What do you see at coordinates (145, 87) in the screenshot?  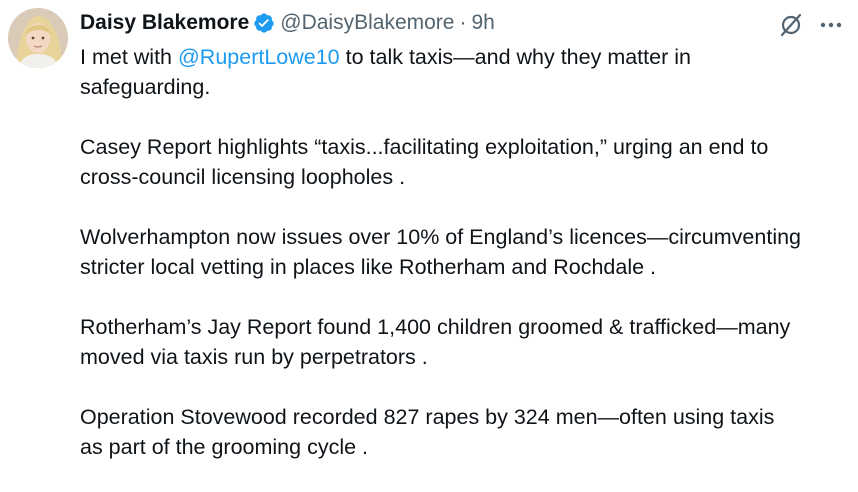 I see `text-line: safeguarding.` at bounding box center [145, 87].